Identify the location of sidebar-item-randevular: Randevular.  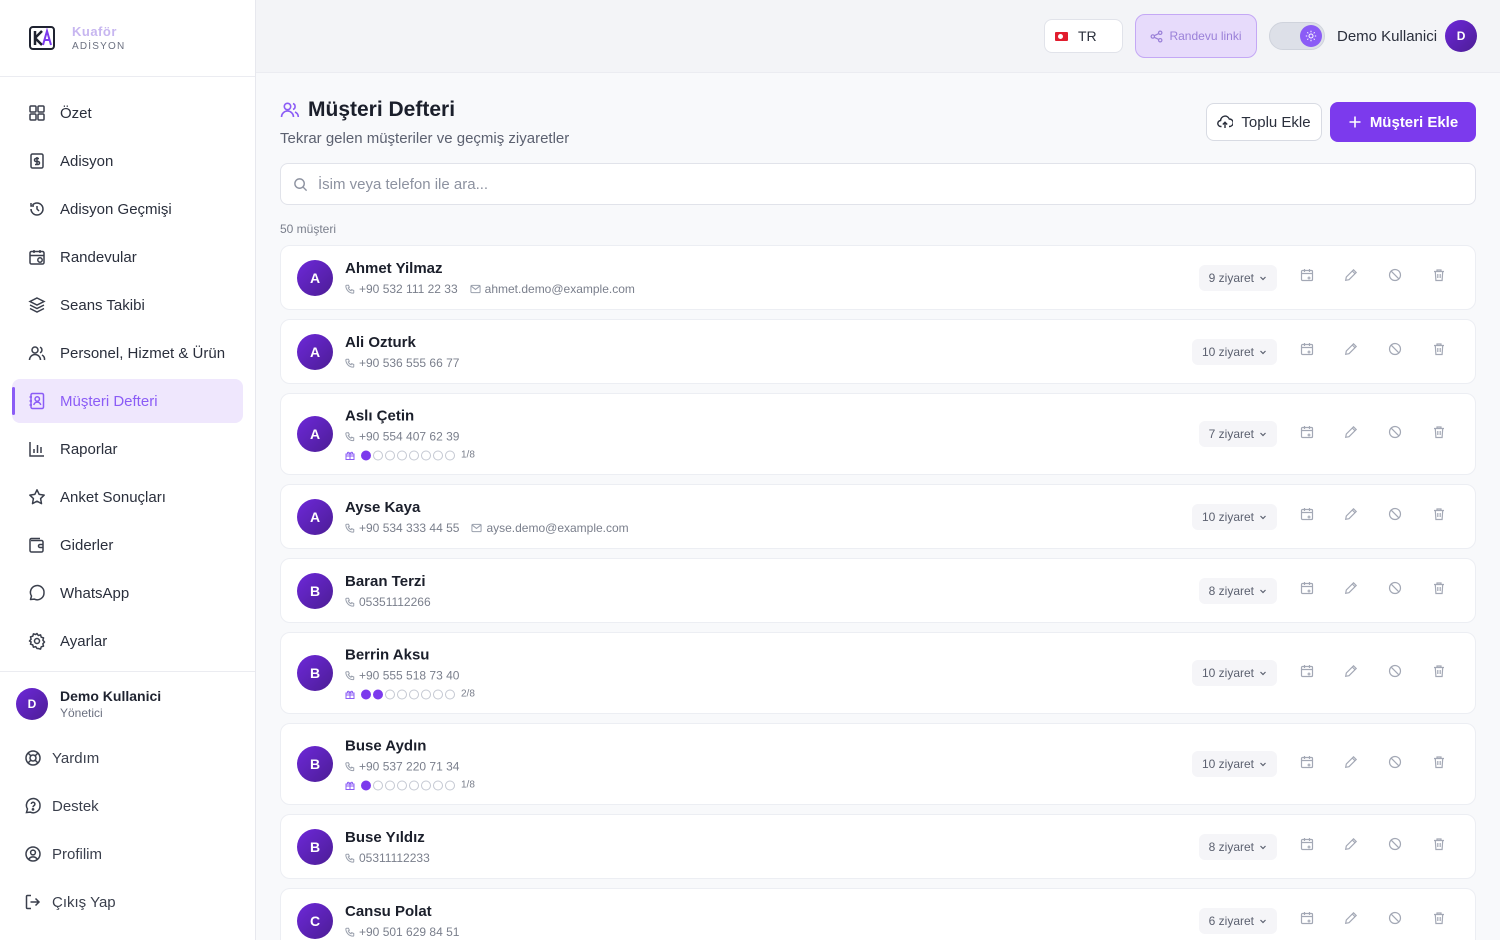
(127, 257).